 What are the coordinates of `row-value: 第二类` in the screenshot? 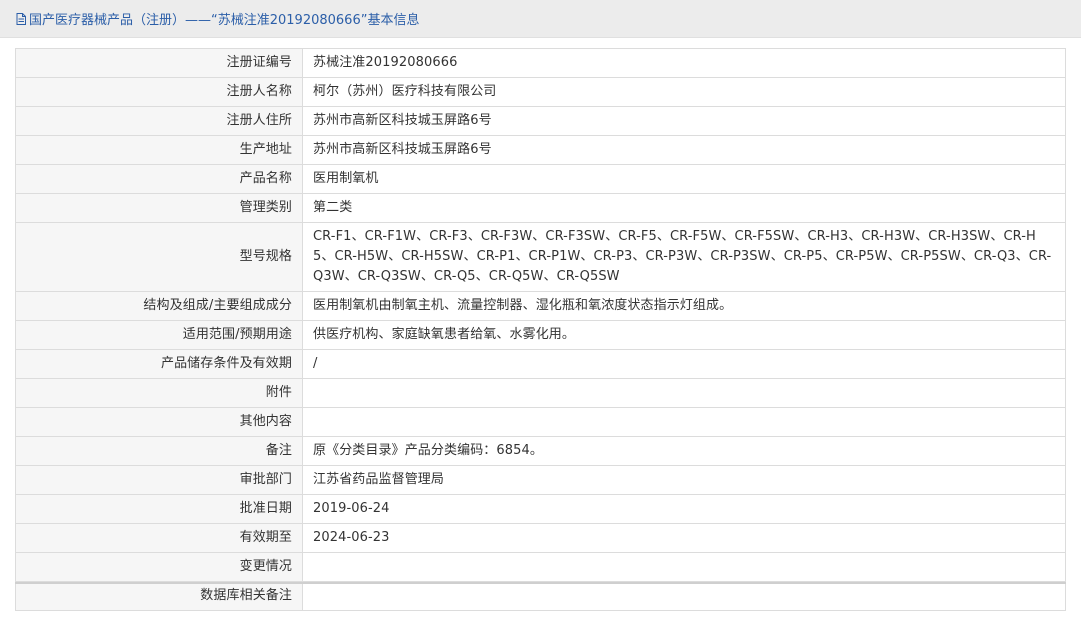 It's located at (684, 208).